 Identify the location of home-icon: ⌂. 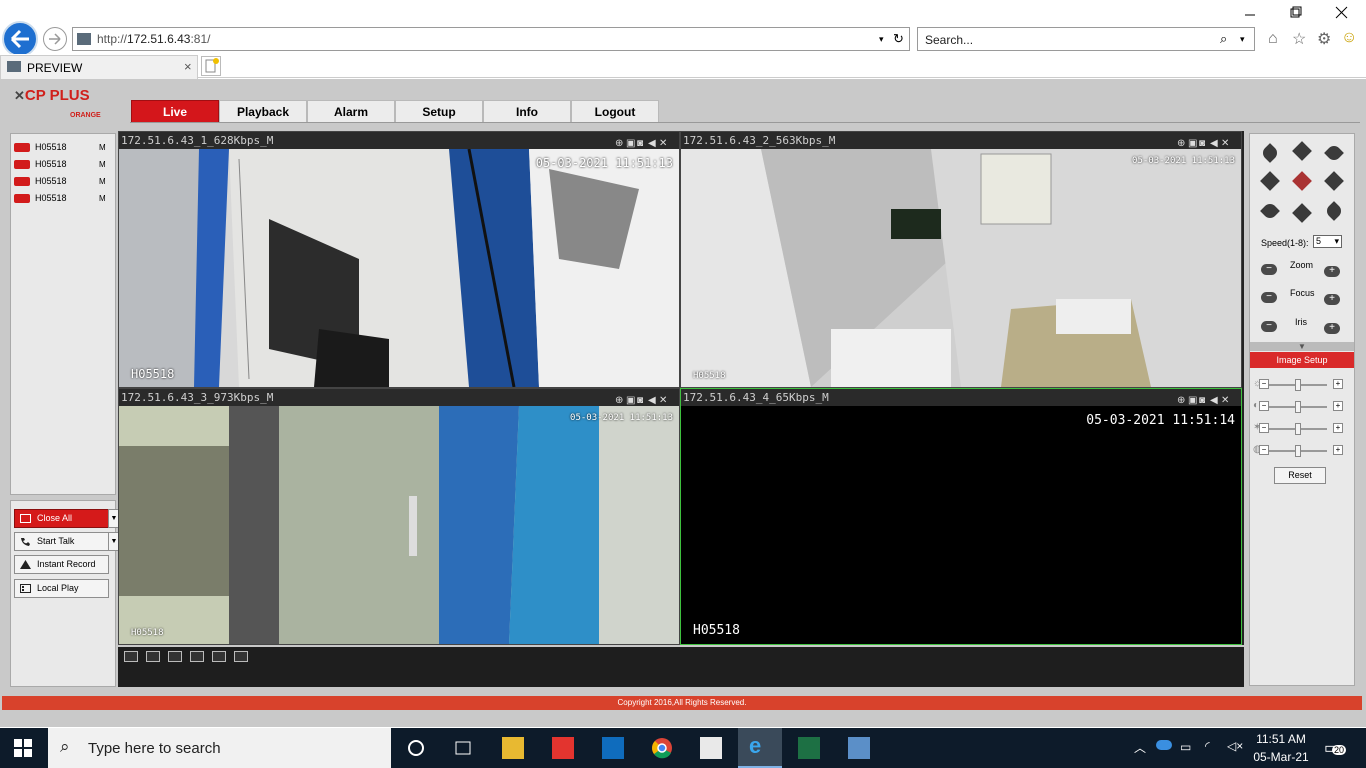
(1273, 39).